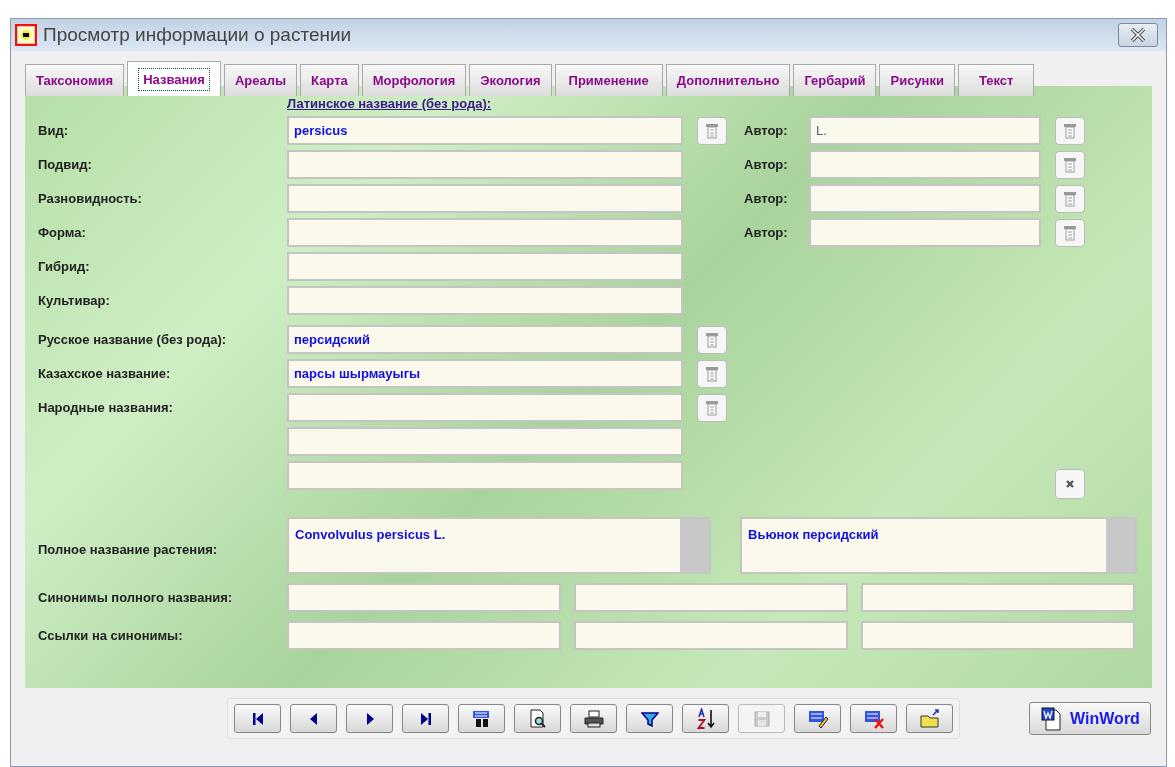  What do you see at coordinates (174, 78) in the screenshot?
I see `tab: Названия` at bounding box center [174, 78].